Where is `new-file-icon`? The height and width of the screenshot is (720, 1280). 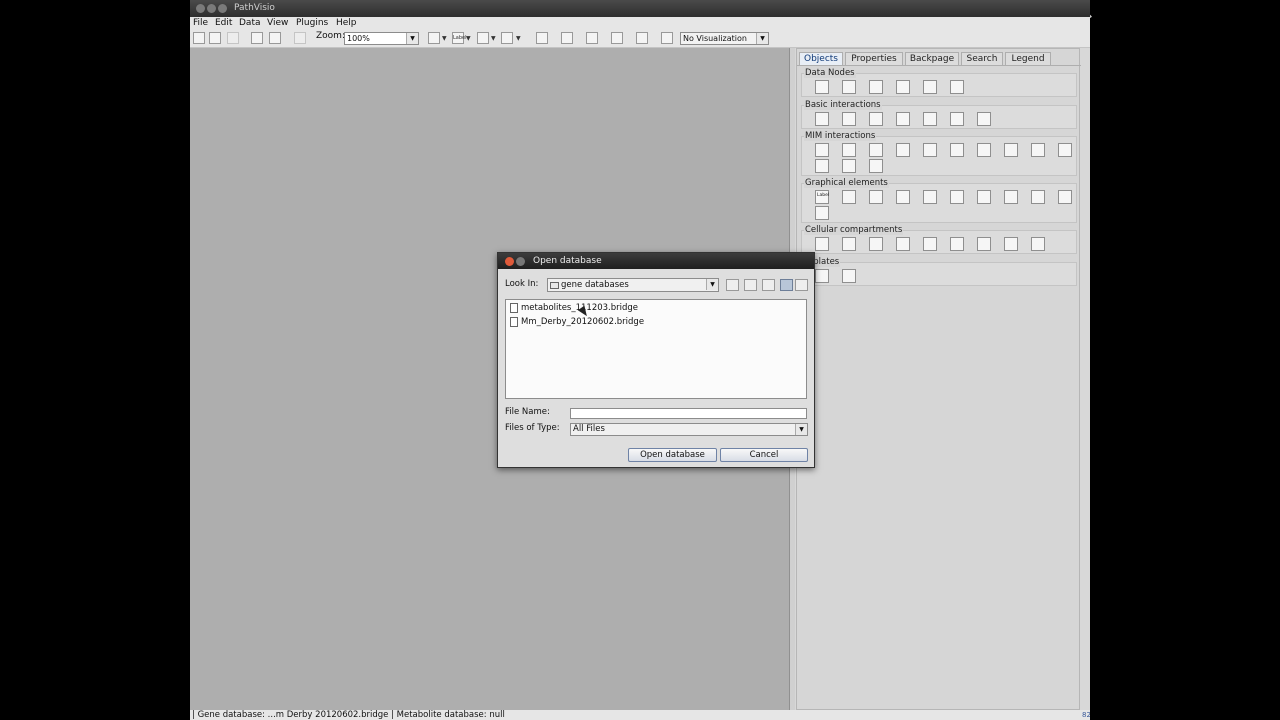 new-file-icon is located at coordinates (199, 38).